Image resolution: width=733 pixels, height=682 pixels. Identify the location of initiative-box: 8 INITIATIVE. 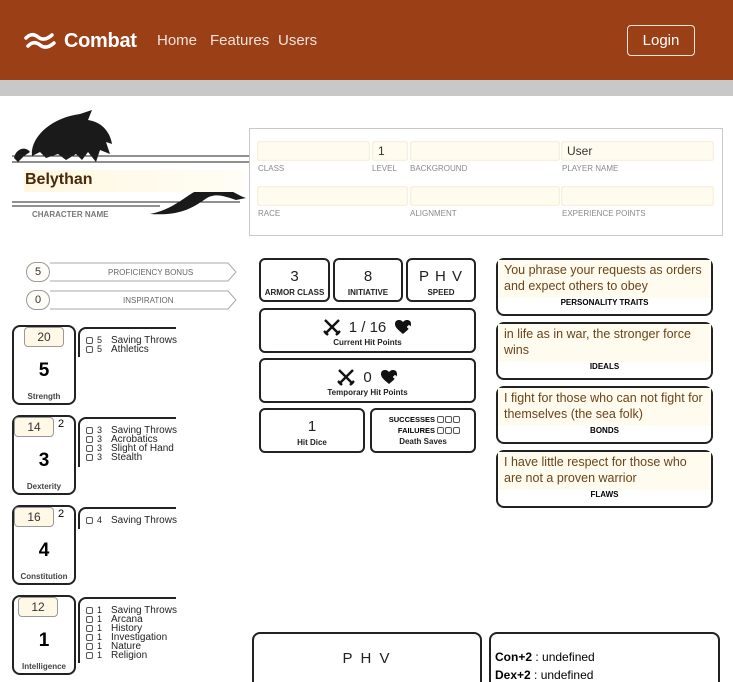
(368, 280).